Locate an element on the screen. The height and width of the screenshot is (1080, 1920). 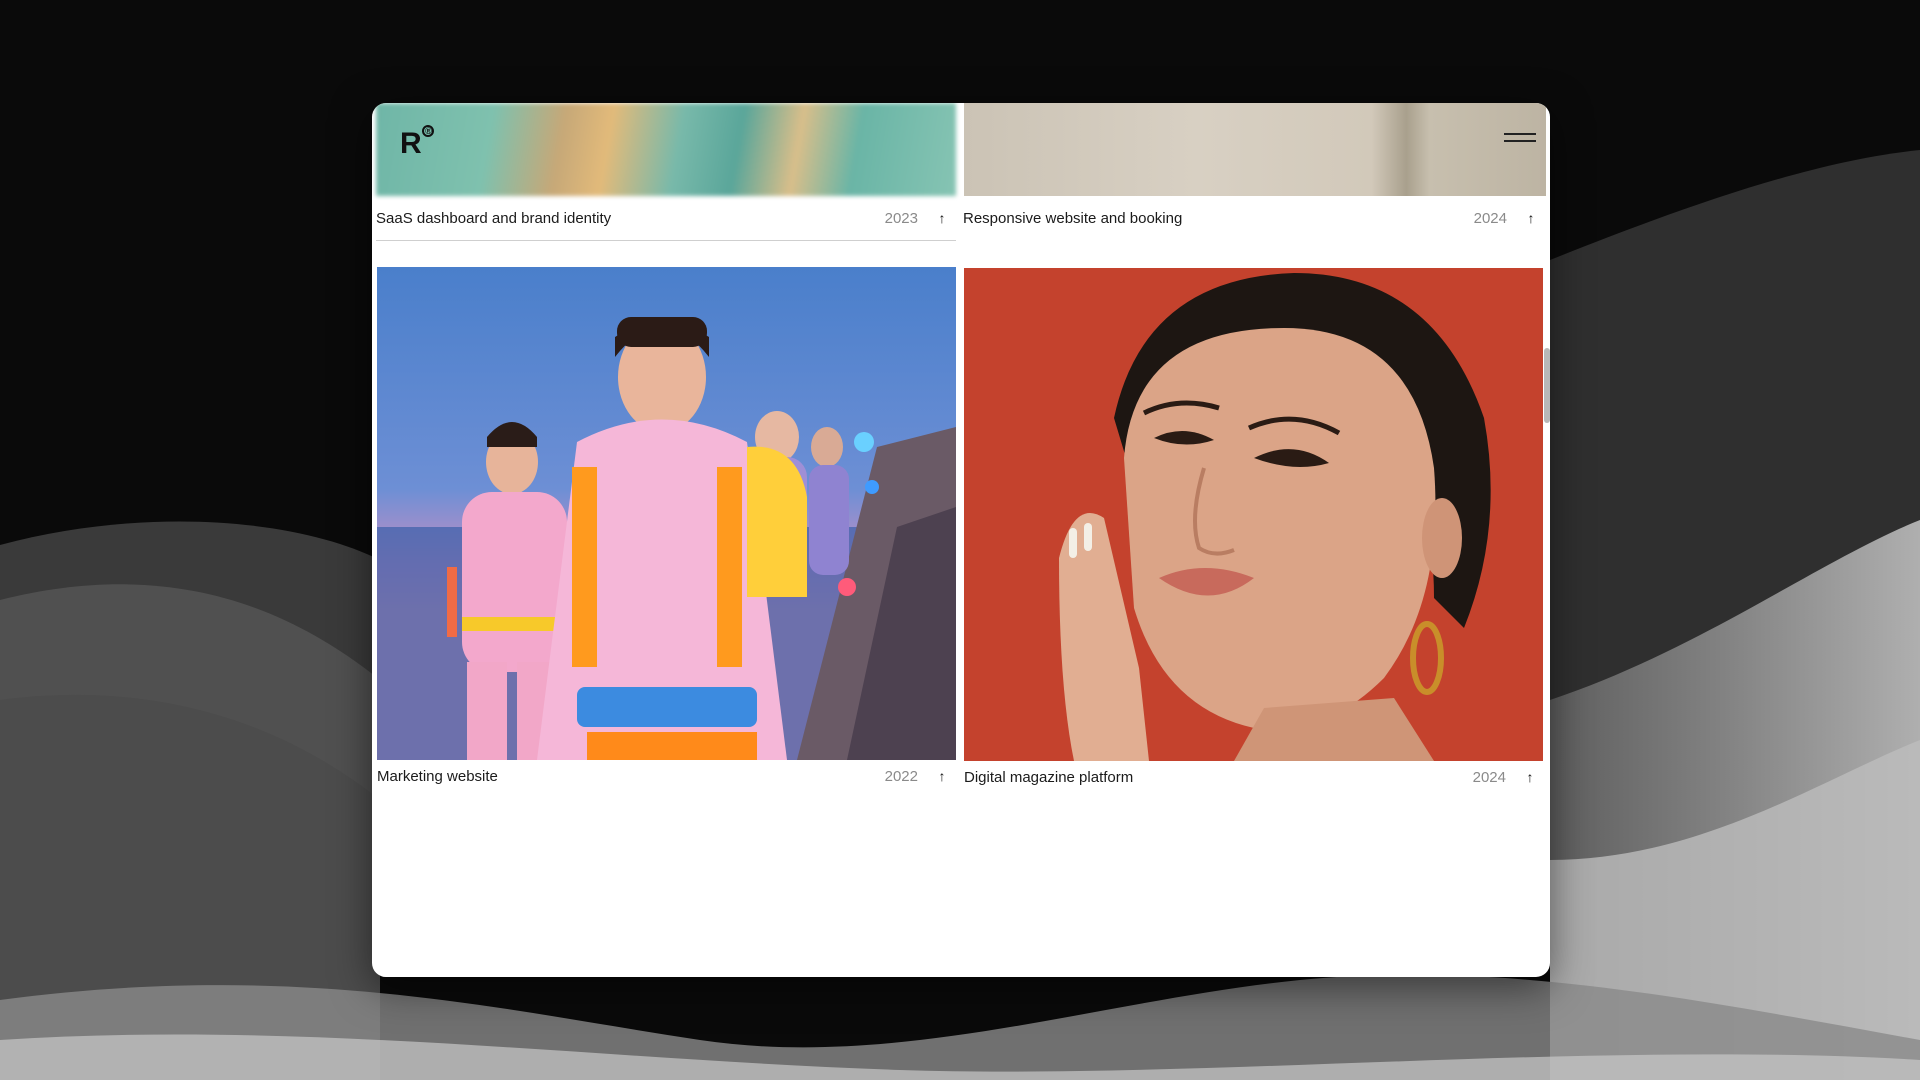
portrait-illustration is located at coordinates (1253, 514).